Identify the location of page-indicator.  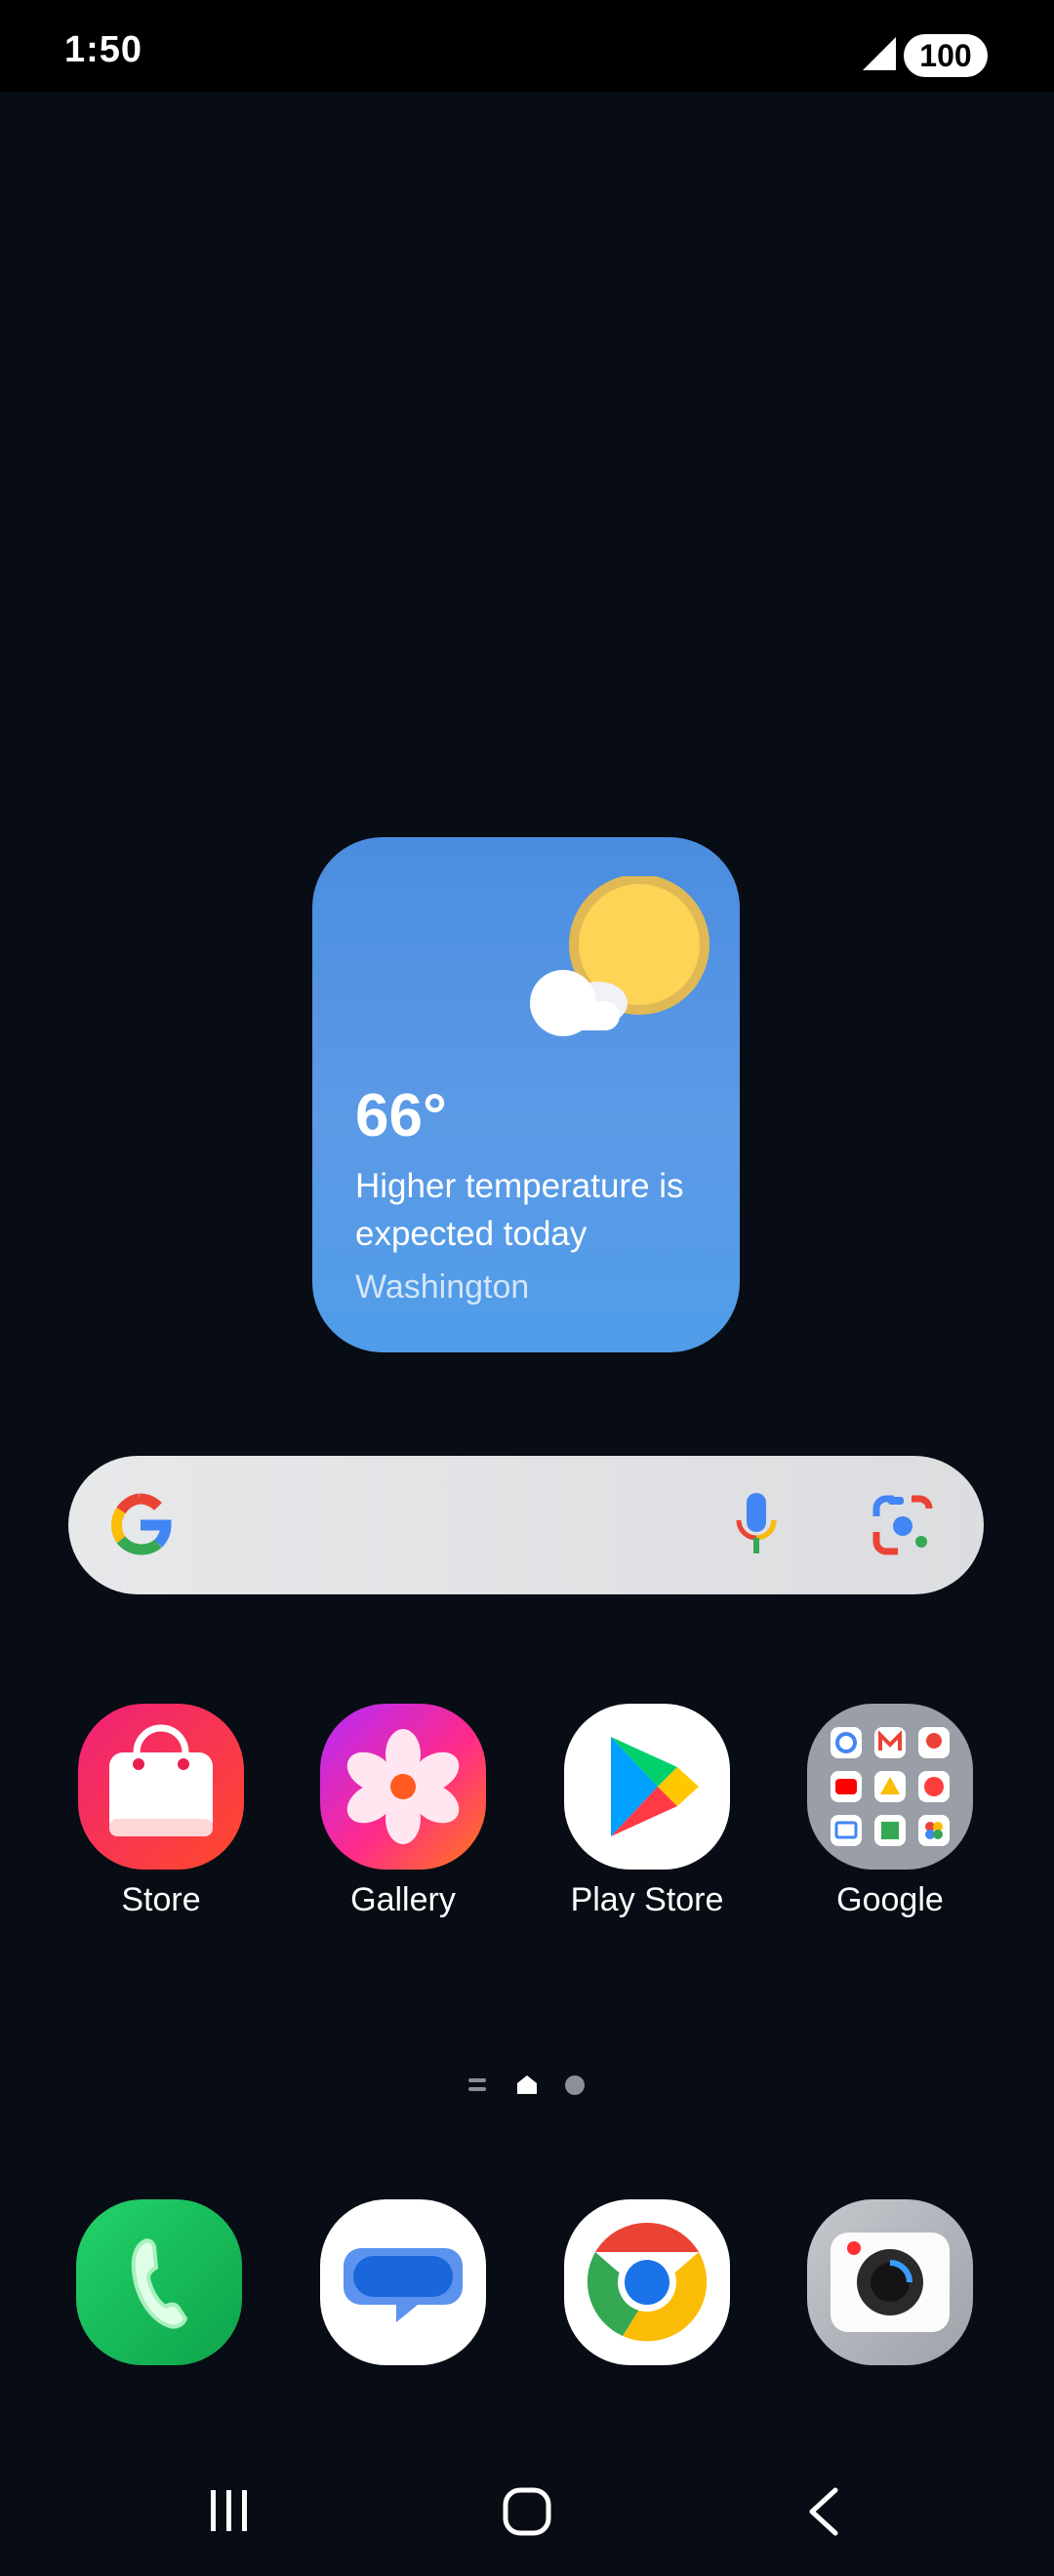
(527, 2085).